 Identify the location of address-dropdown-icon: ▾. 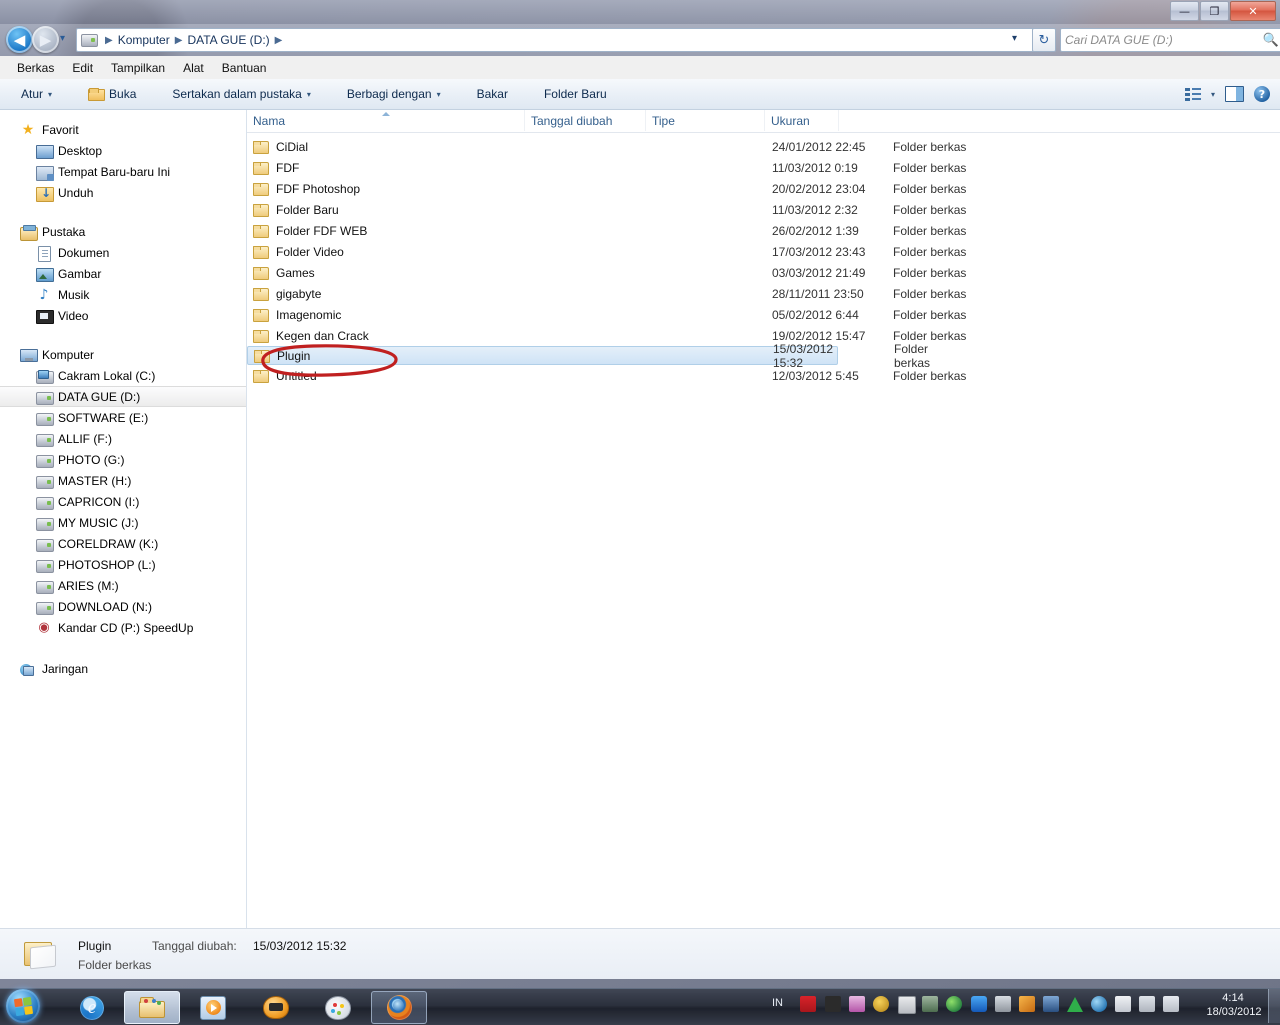
(1018, 39).